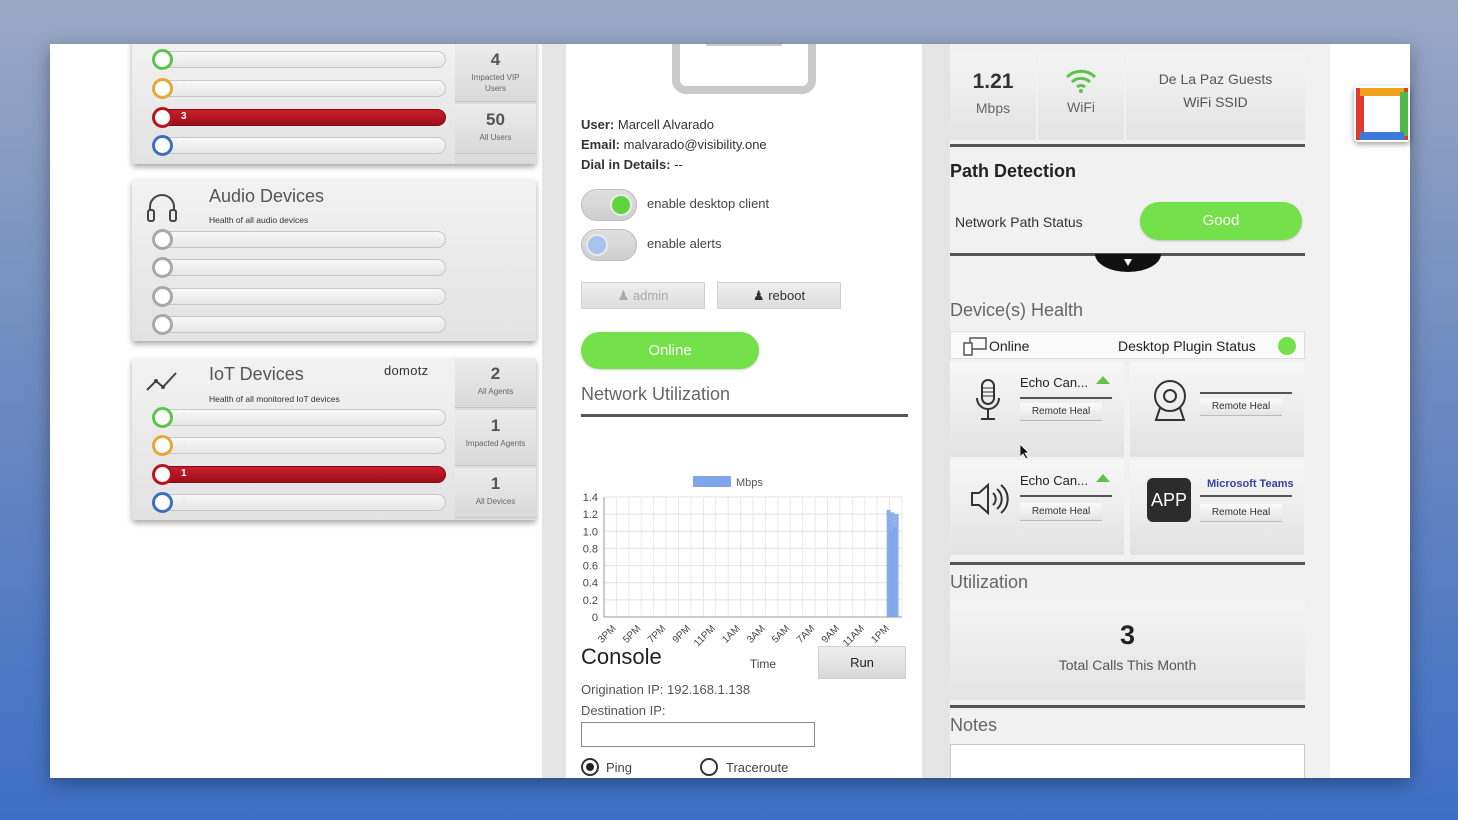 The image size is (1458, 820). Describe the element at coordinates (989, 582) in the screenshot. I see `utilization-title: Utilization` at that location.